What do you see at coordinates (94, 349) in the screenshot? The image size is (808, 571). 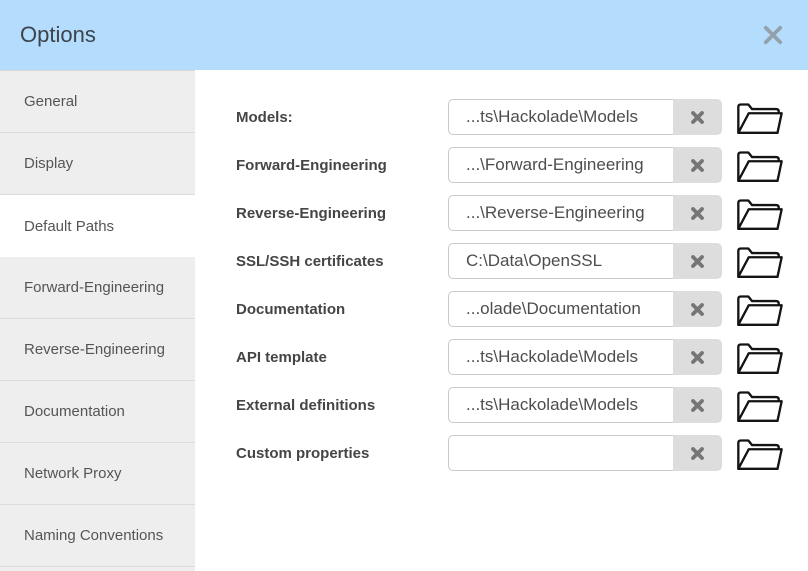 I see `sidebar-item-label: Reverse-Engineering` at bounding box center [94, 349].